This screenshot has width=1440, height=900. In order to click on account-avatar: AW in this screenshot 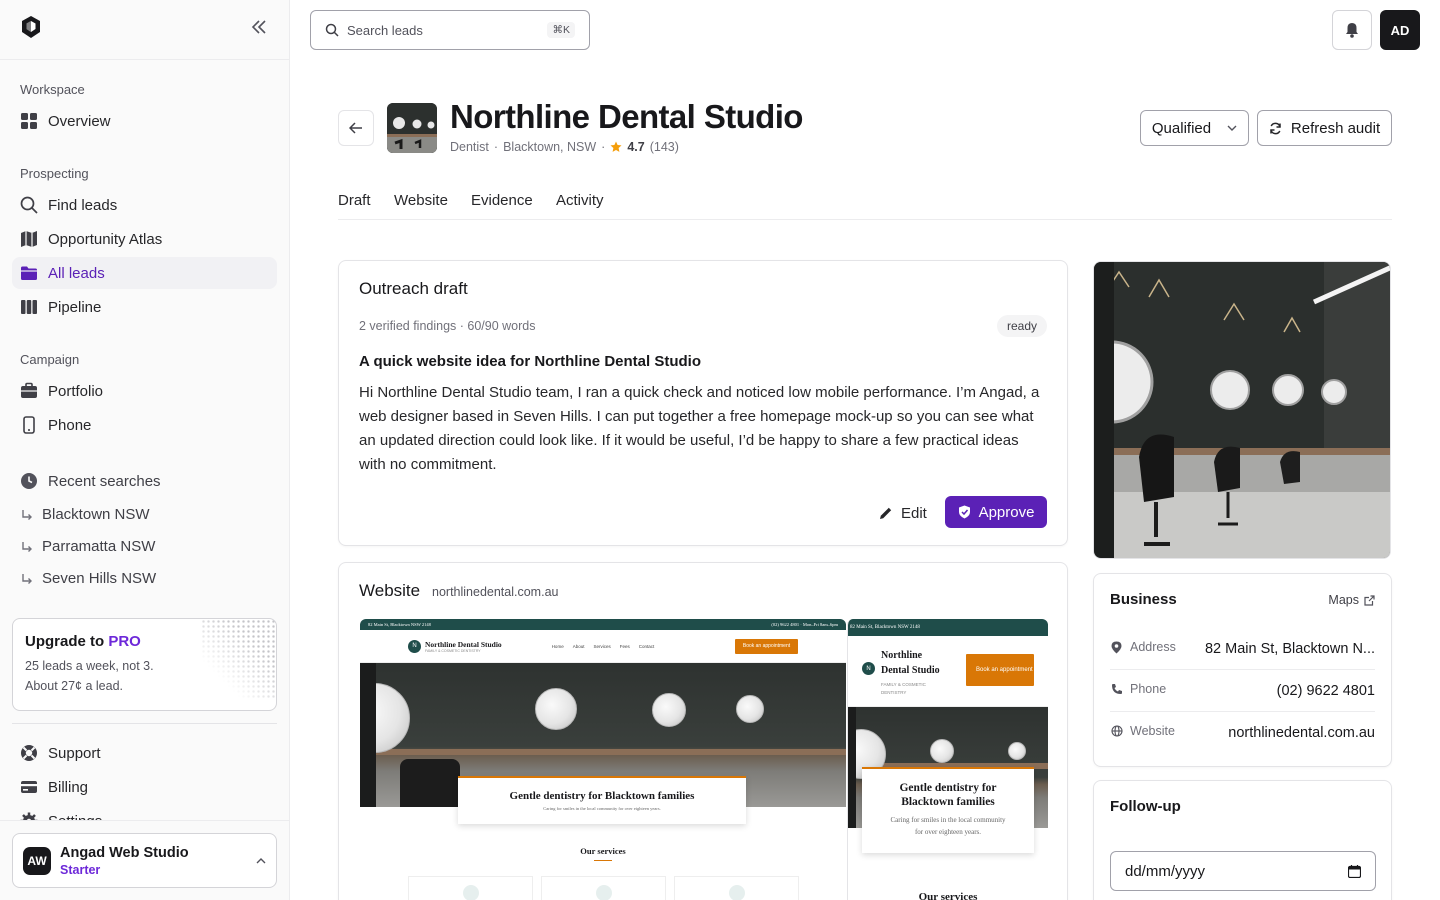, I will do `click(37, 860)`.